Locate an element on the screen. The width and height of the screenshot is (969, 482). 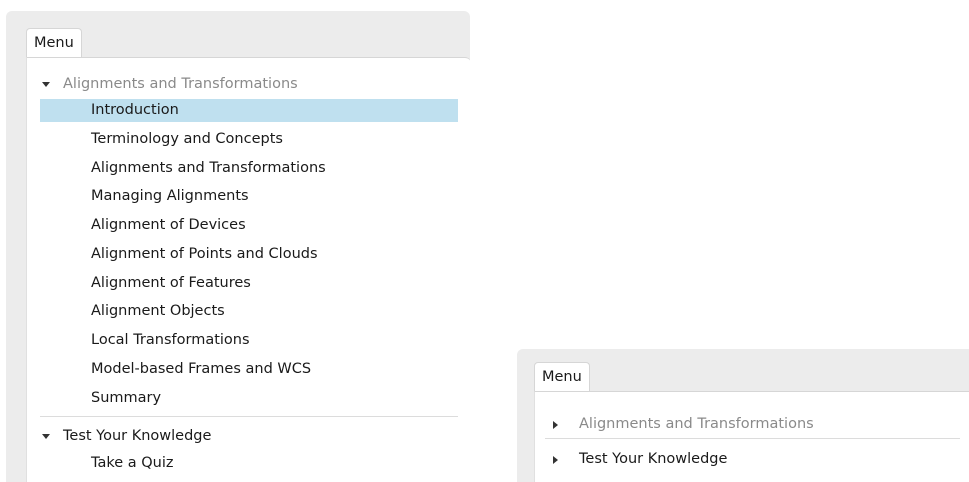
menu-item-alignment-of-devices: Alignment of Devices is located at coordinates (248, 225).